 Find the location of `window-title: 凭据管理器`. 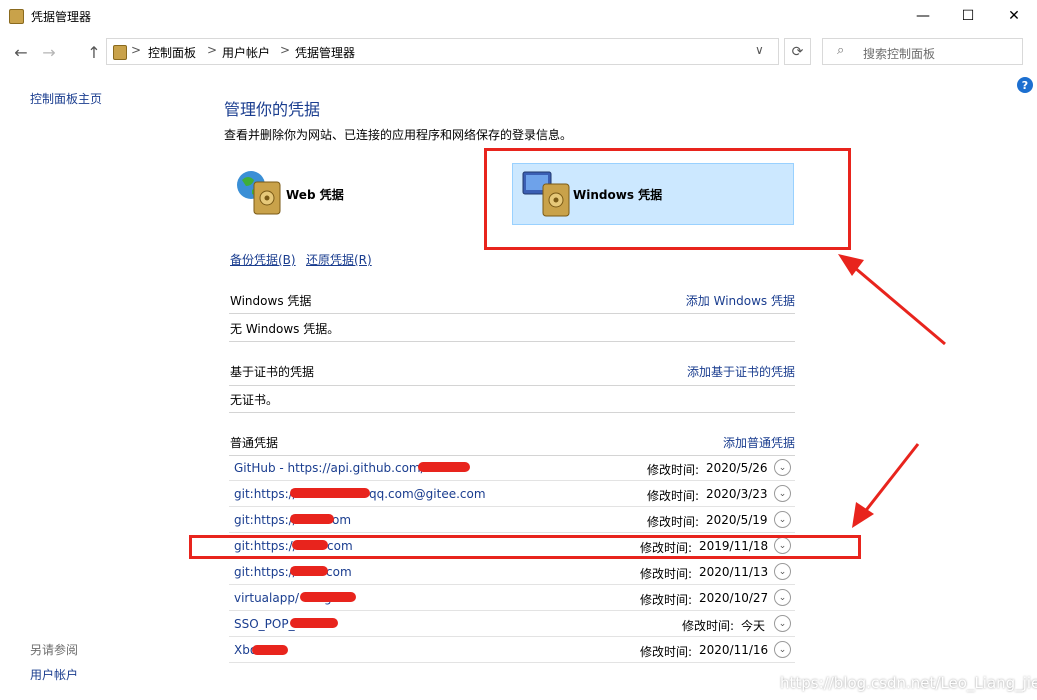

window-title: 凭据管理器 is located at coordinates (61, 17).